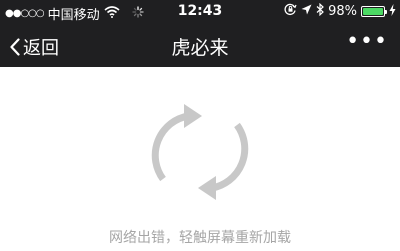 The image size is (400, 251). What do you see at coordinates (200, 238) in the screenshot?
I see `error-message: 网络出错，轻触屏幕重新加载` at bounding box center [200, 238].